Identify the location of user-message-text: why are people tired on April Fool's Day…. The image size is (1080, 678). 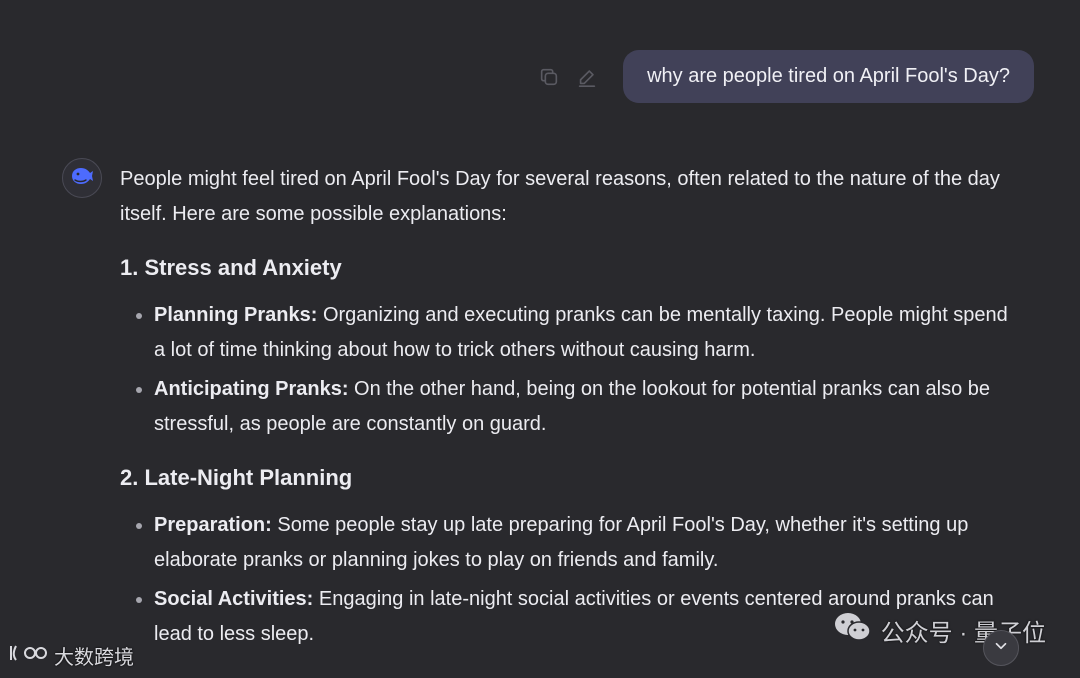
(828, 76).